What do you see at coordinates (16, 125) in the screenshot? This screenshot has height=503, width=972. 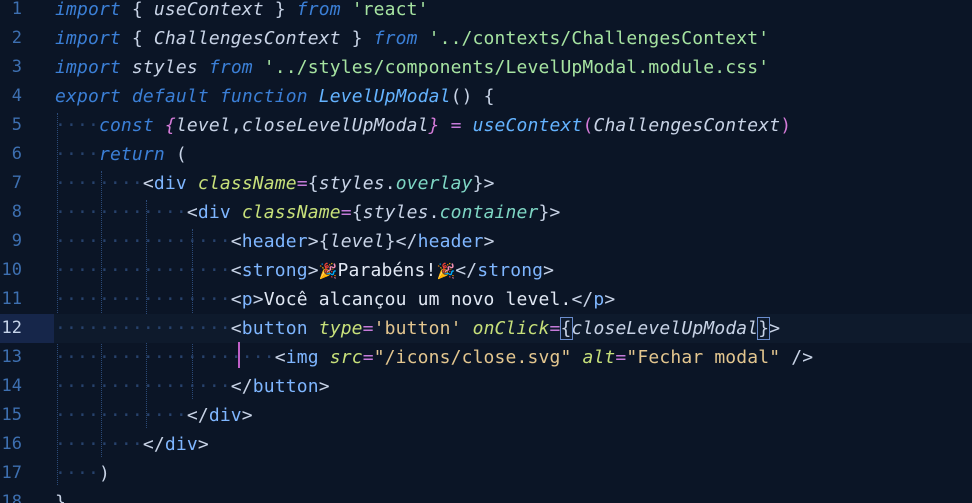 I see `line-number: 5` at bounding box center [16, 125].